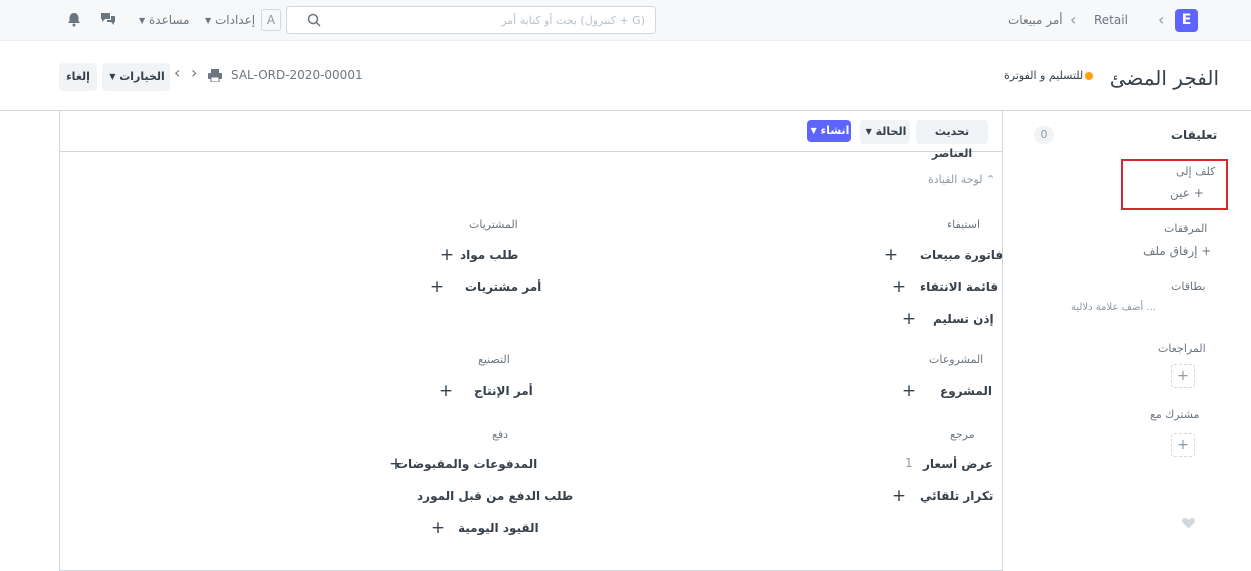 The height and width of the screenshot is (571, 1251). Describe the element at coordinates (495, 496) in the screenshot. I see `link-payment-request: طلب الدفع من قبل المورد` at that location.